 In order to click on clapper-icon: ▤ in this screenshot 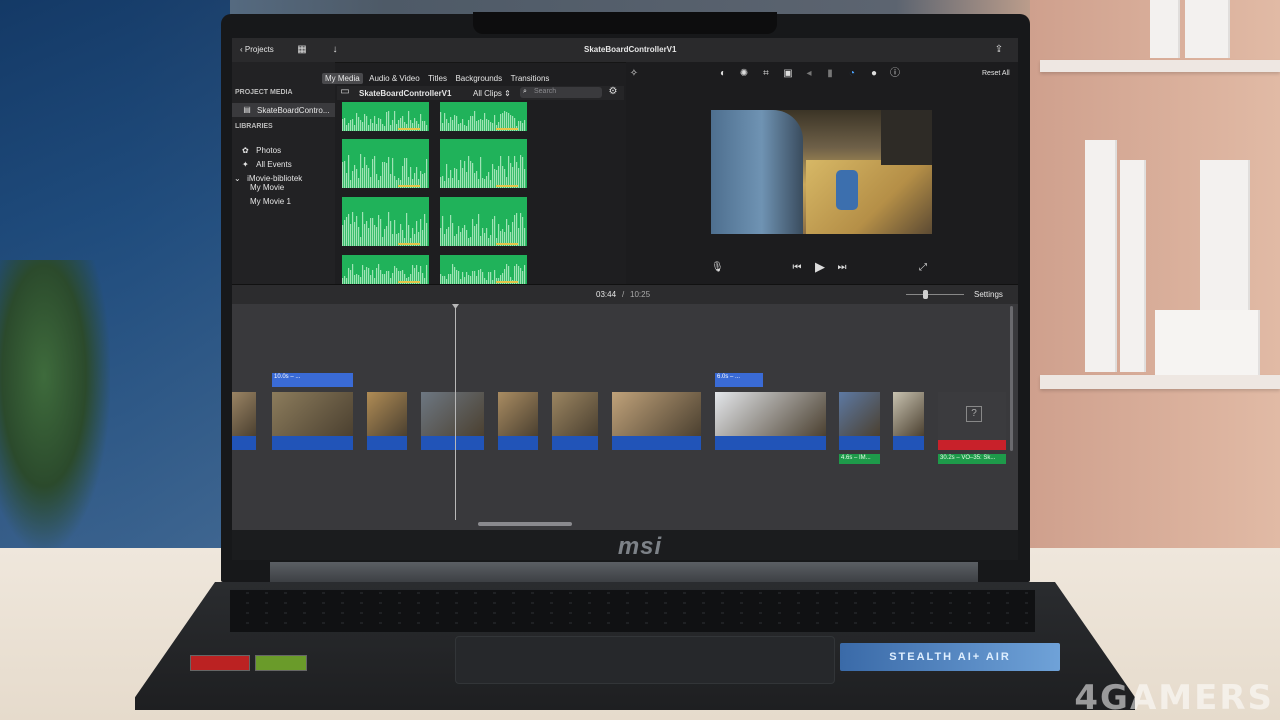, I will do `click(247, 109)`.